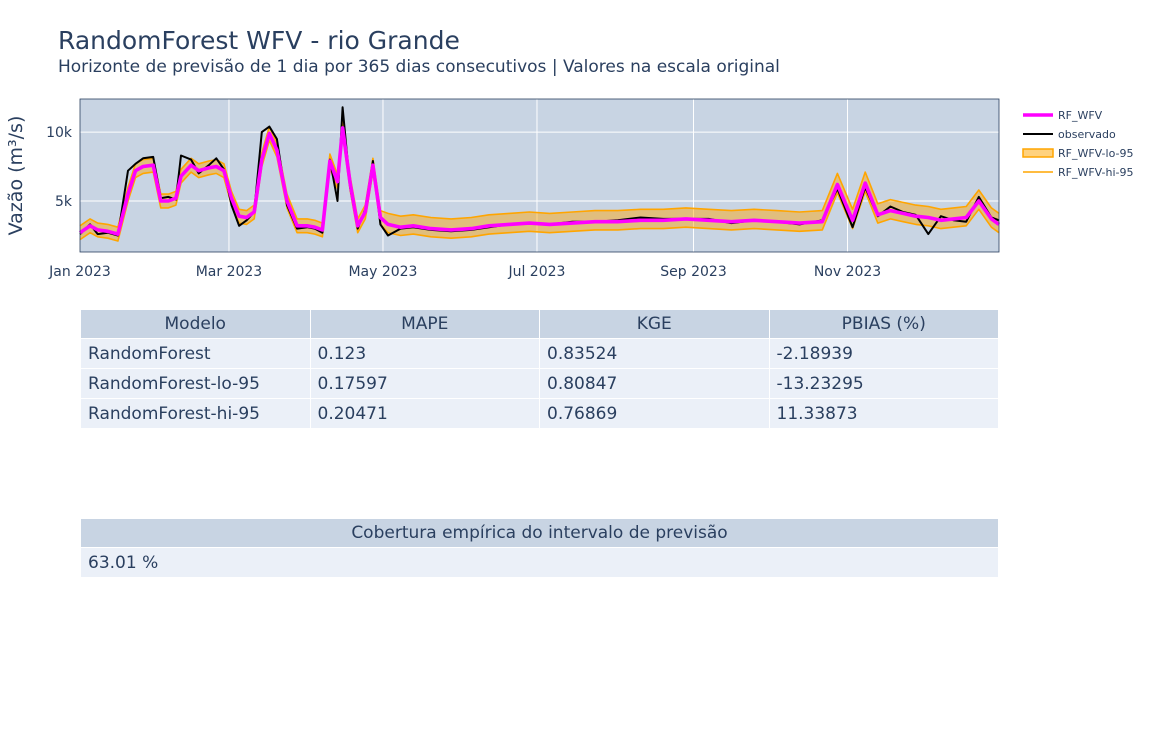 Image resolution: width=1150 pixels, height=750 pixels. Describe the element at coordinates (64, 202) in the screenshot. I see `y-tick-label: 5k` at that location.